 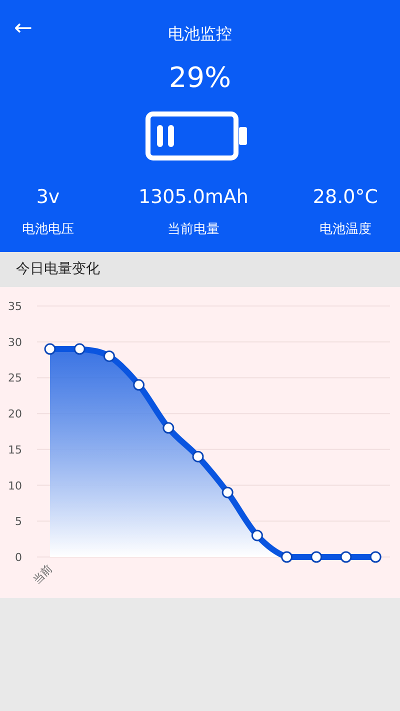 I want to click on y-axis-label: 5, so click(x=18, y=521).